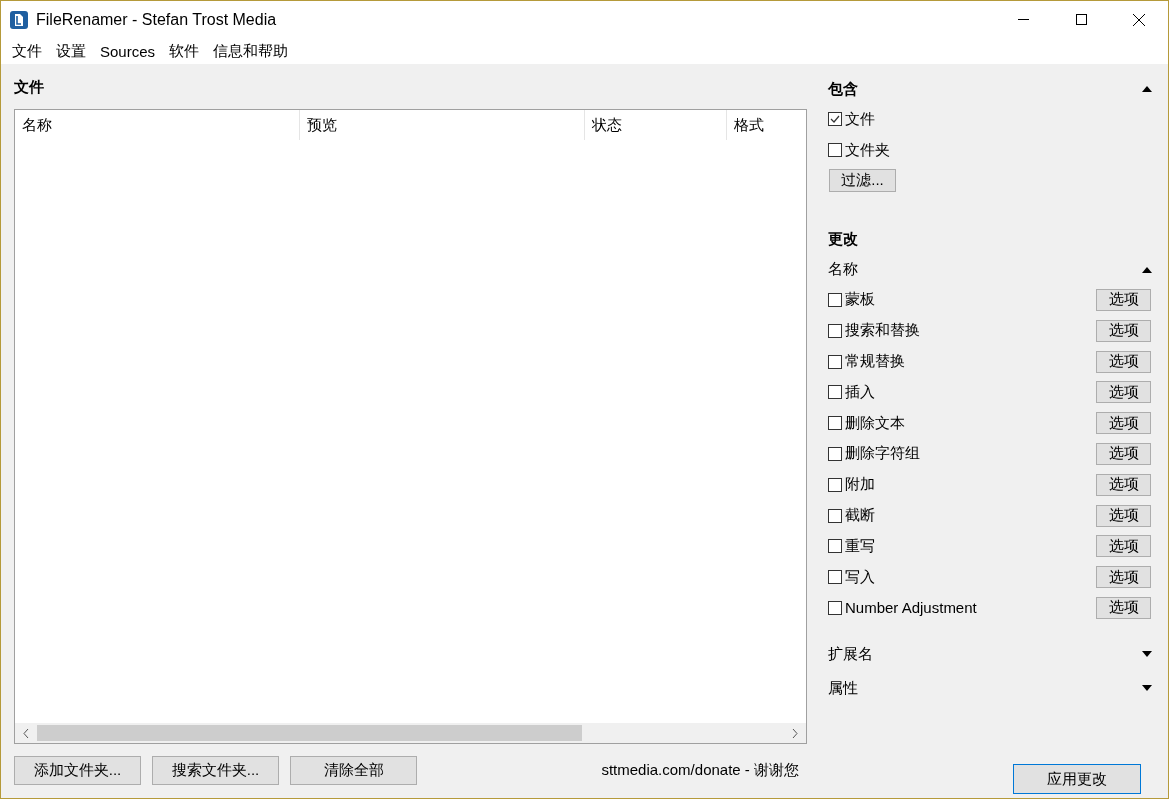 Image resolution: width=1169 pixels, height=799 pixels. What do you see at coordinates (766, 125) in the screenshot?
I see `column-header: 格式` at bounding box center [766, 125].